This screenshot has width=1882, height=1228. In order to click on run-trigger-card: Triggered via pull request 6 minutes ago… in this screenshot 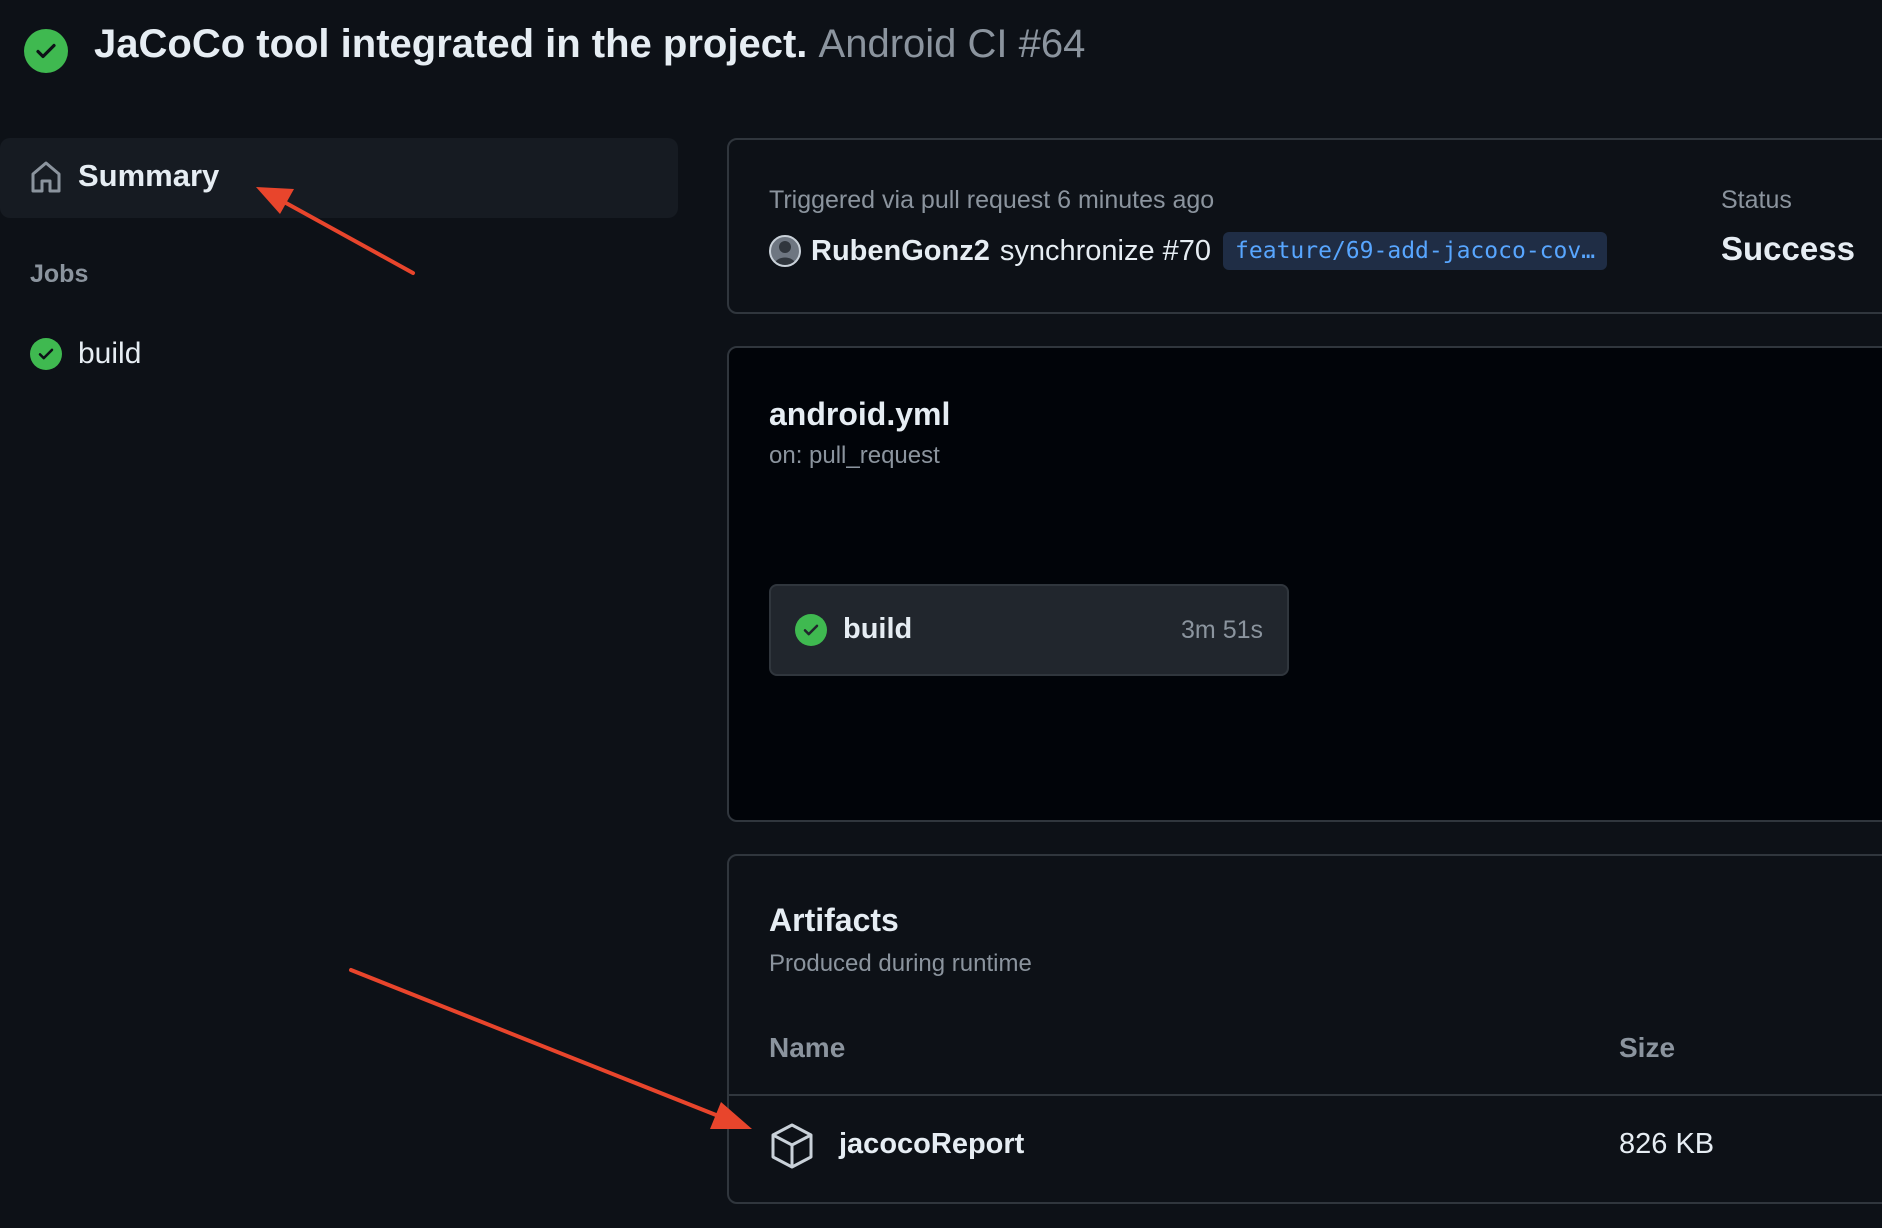, I will do `click(1304, 226)`.